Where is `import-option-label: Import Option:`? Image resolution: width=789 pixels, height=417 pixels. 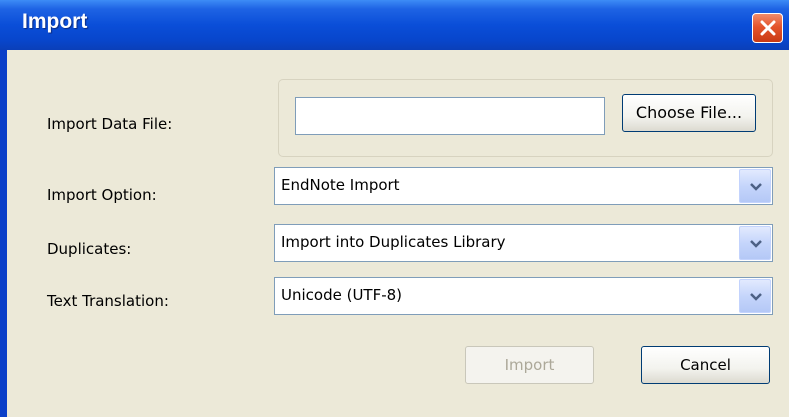
import-option-label: Import Option: is located at coordinates (102, 195).